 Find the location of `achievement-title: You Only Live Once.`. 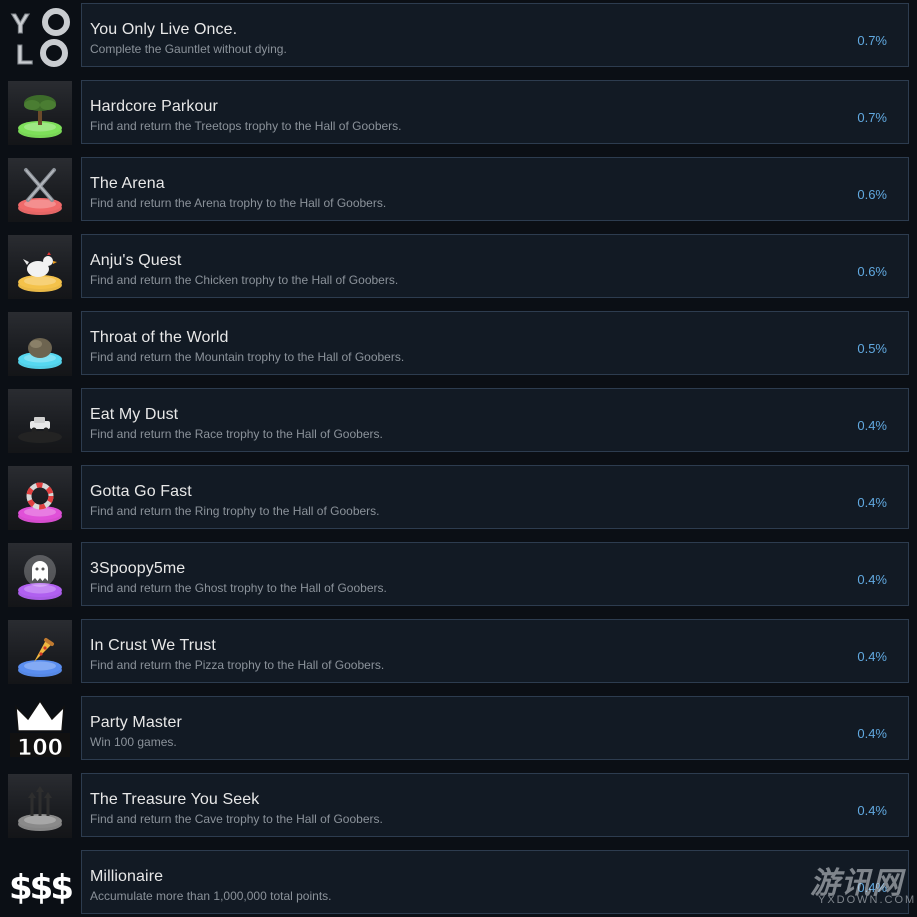

achievement-title: You Only Live Once. is located at coordinates (164, 29).